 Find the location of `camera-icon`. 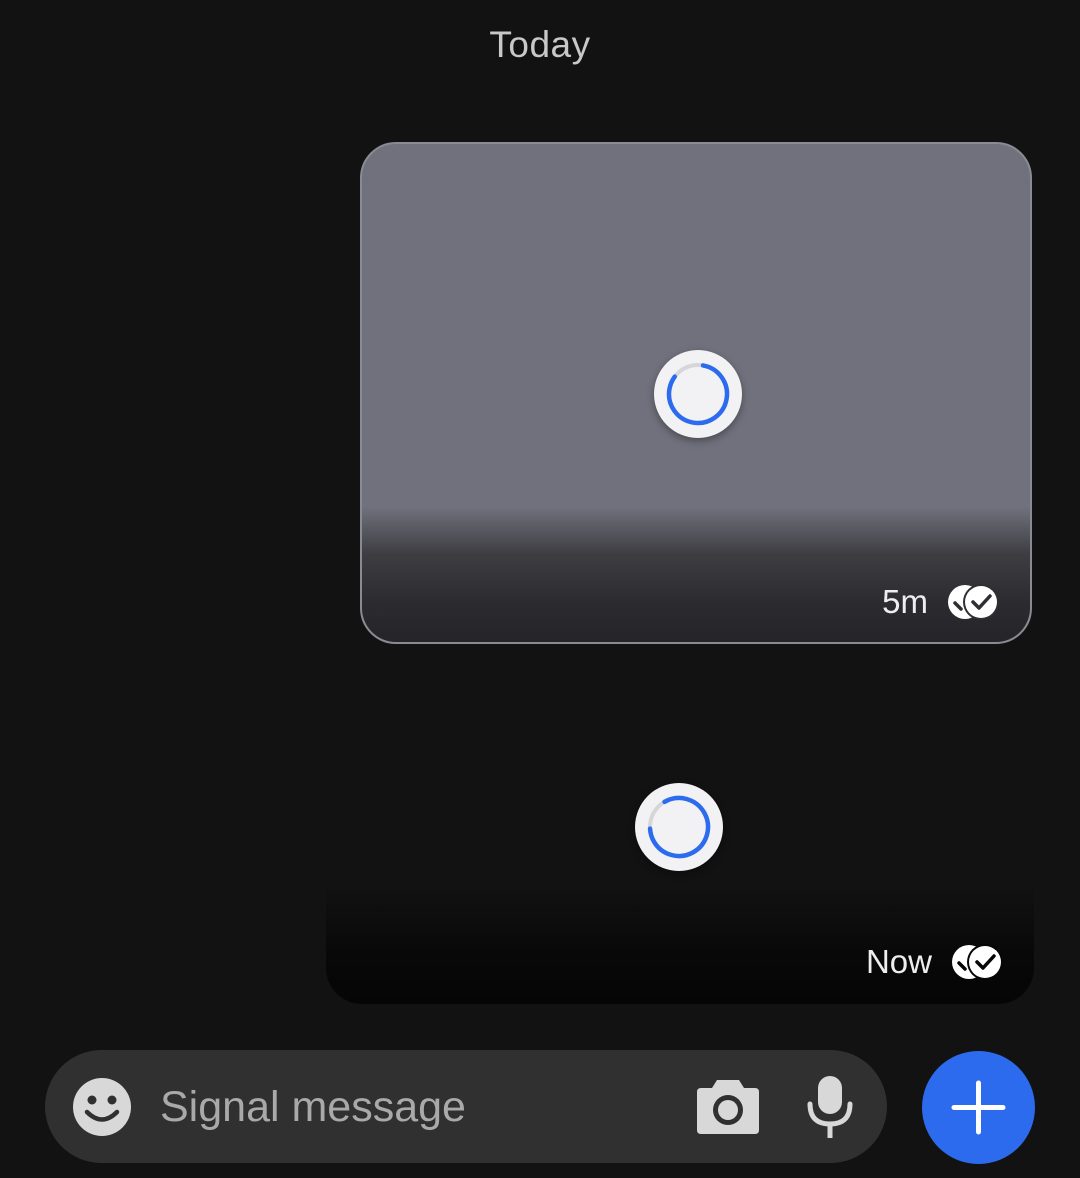

camera-icon is located at coordinates (728, 1106).